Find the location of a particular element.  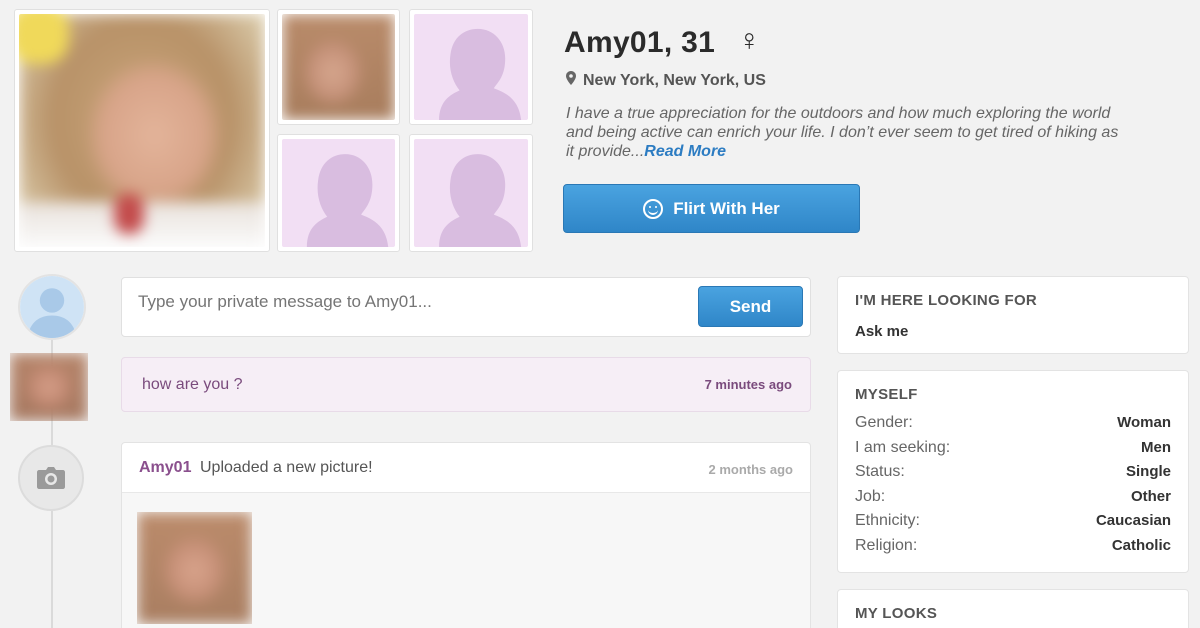

detail-key: Ethnicity: is located at coordinates (887, 521).